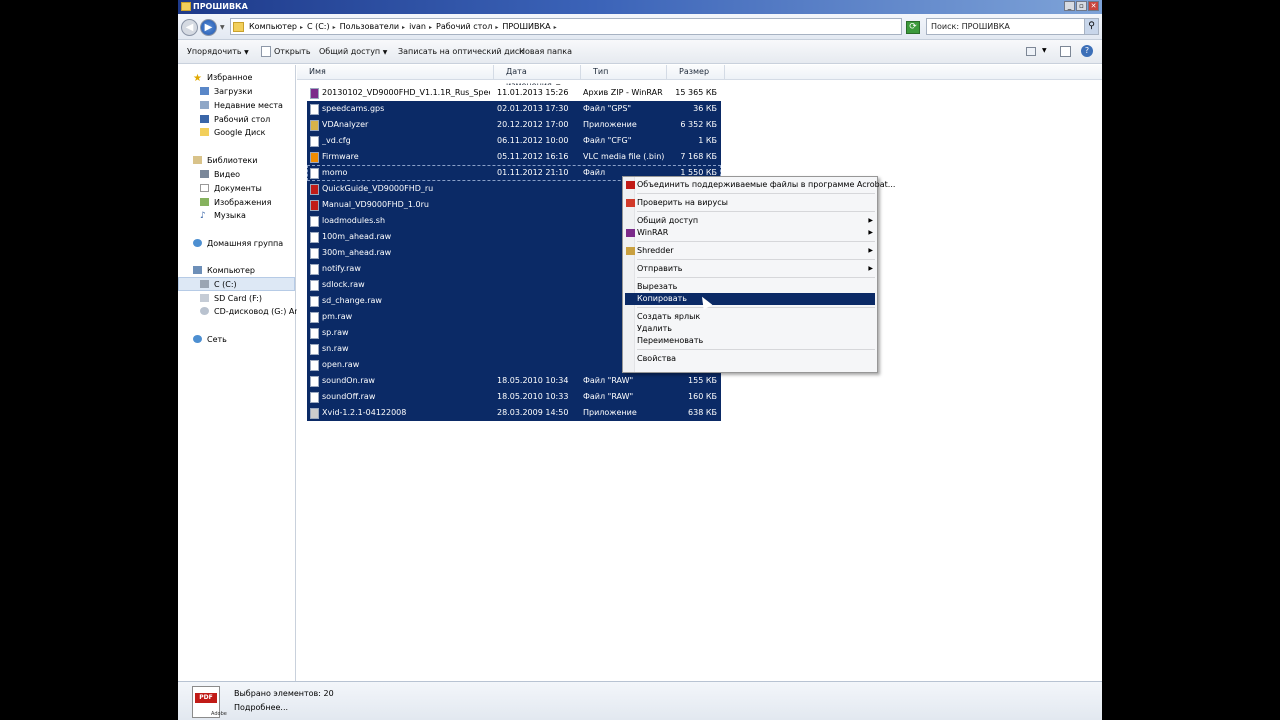  Describe the element at coordinates (369, 26) in the screenshot. I see `breadcrumb-item: Пользователи` at that location.